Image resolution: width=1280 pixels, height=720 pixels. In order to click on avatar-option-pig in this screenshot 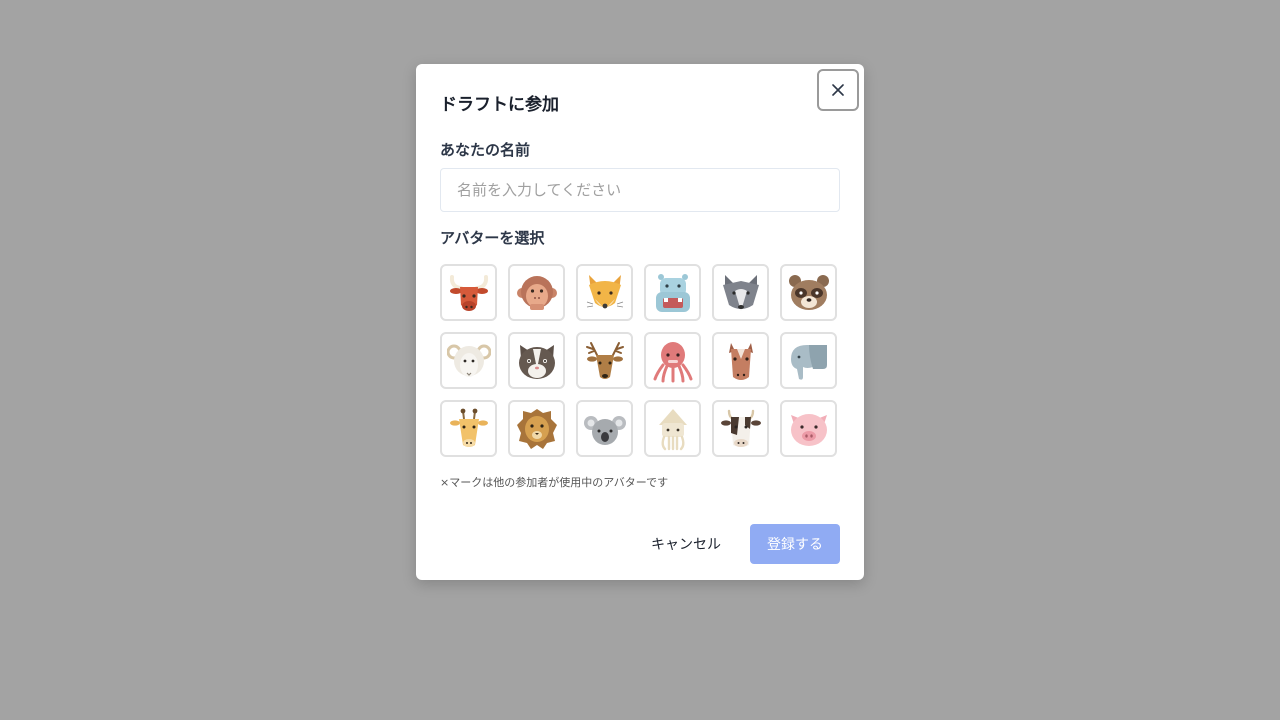, I will do `click(808, 428)`.